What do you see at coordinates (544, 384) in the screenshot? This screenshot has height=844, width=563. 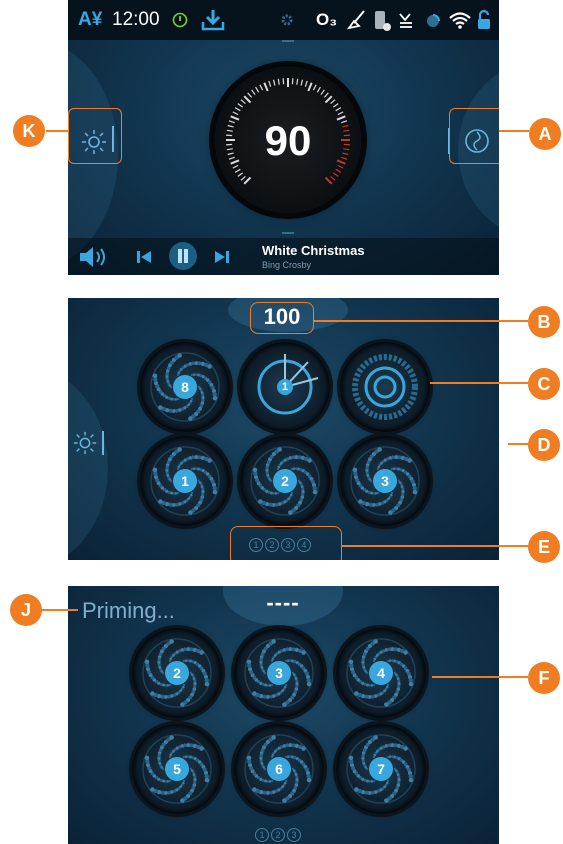 I see `callout-badge-c: C` at bounding box center [544, 384].